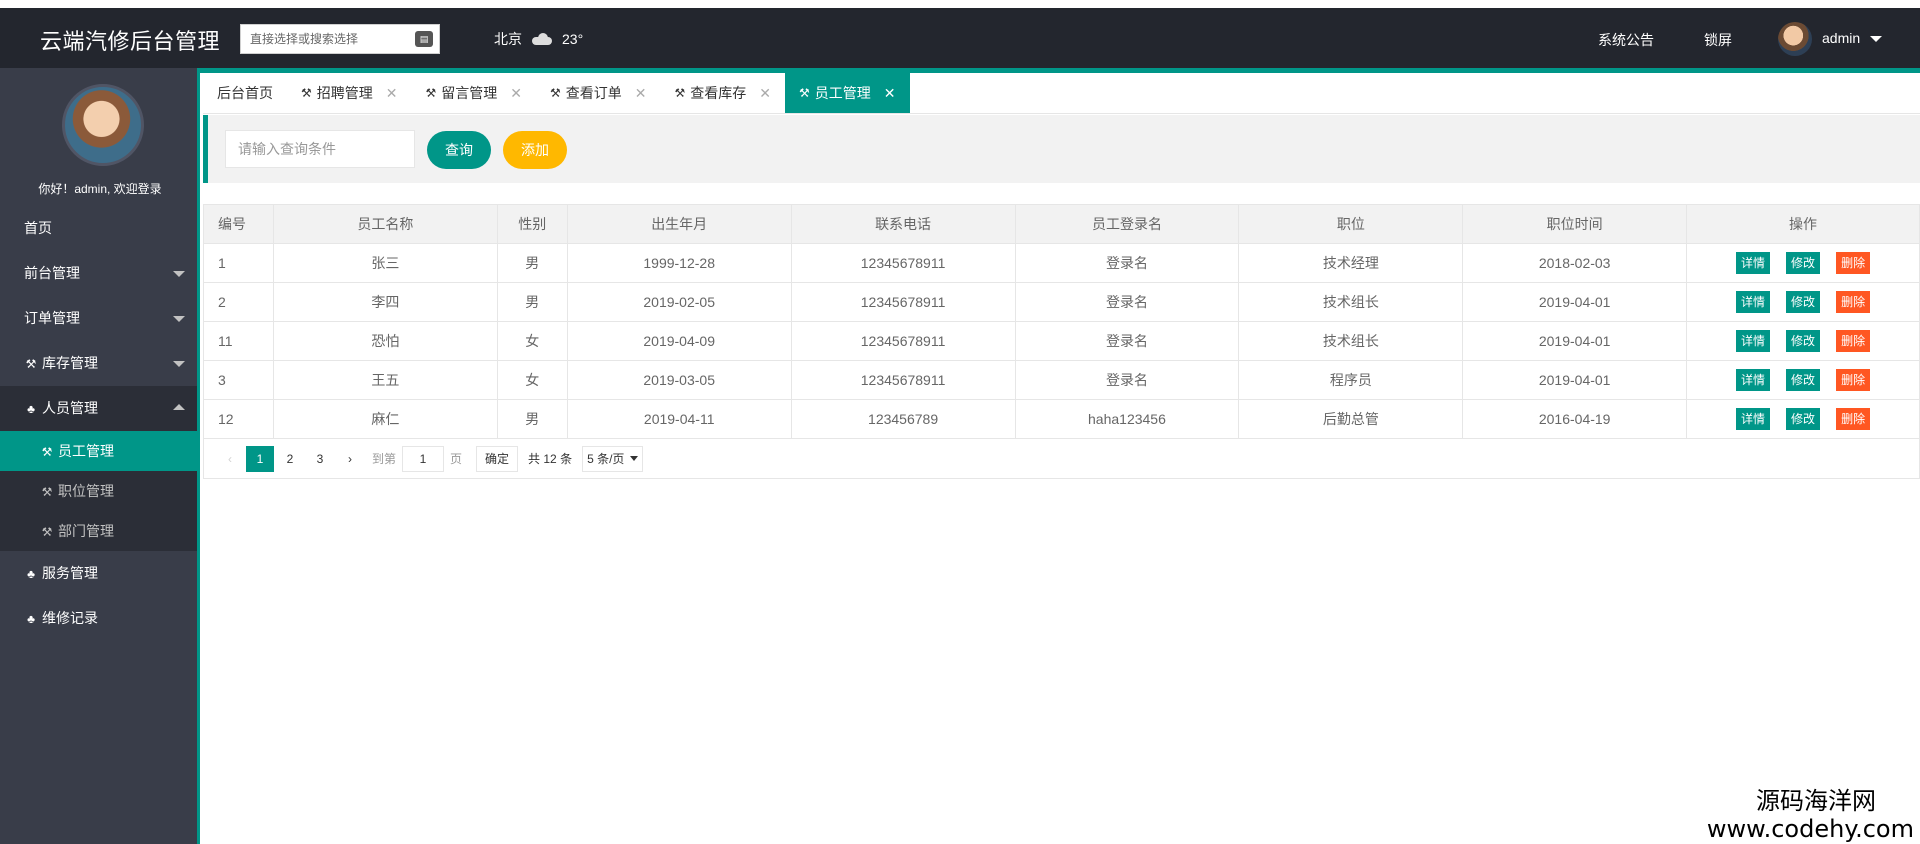 The width and height of the screenshot is (1920, 844). What do you see at coordinates (326, 39) in the screenshot?
I see `global-search-input` at bounding box center [326, 39].